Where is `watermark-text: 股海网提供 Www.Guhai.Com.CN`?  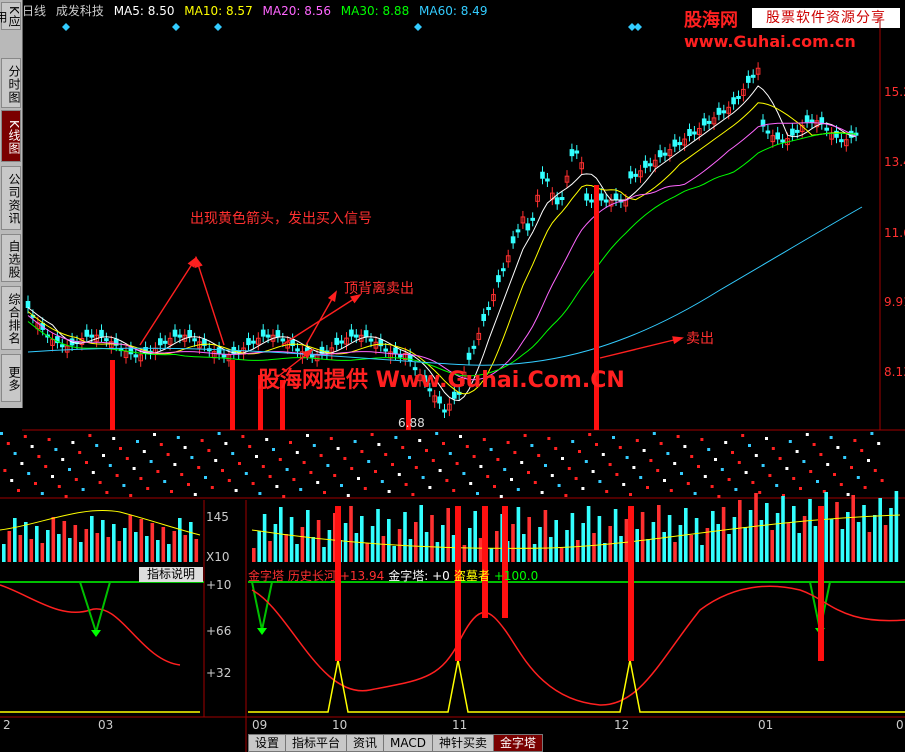 watermark-text: 股海网提供 Www.Guhai.Com.CN is located at coordinates (441, 380).